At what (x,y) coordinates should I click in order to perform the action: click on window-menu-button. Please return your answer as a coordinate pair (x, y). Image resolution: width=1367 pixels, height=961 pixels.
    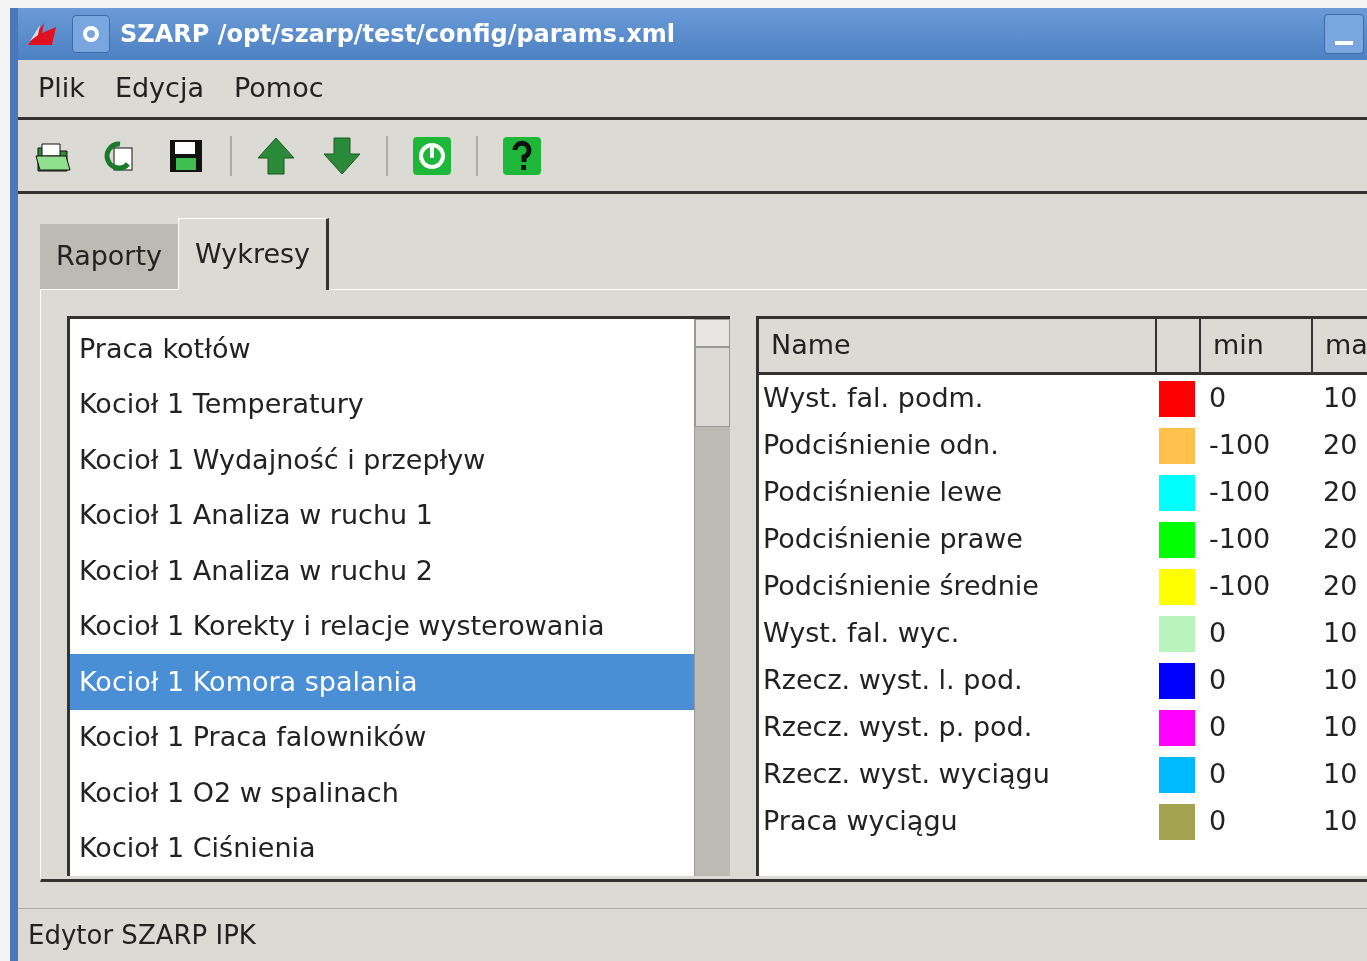
    Looking at the image, I should click on (91, 34).